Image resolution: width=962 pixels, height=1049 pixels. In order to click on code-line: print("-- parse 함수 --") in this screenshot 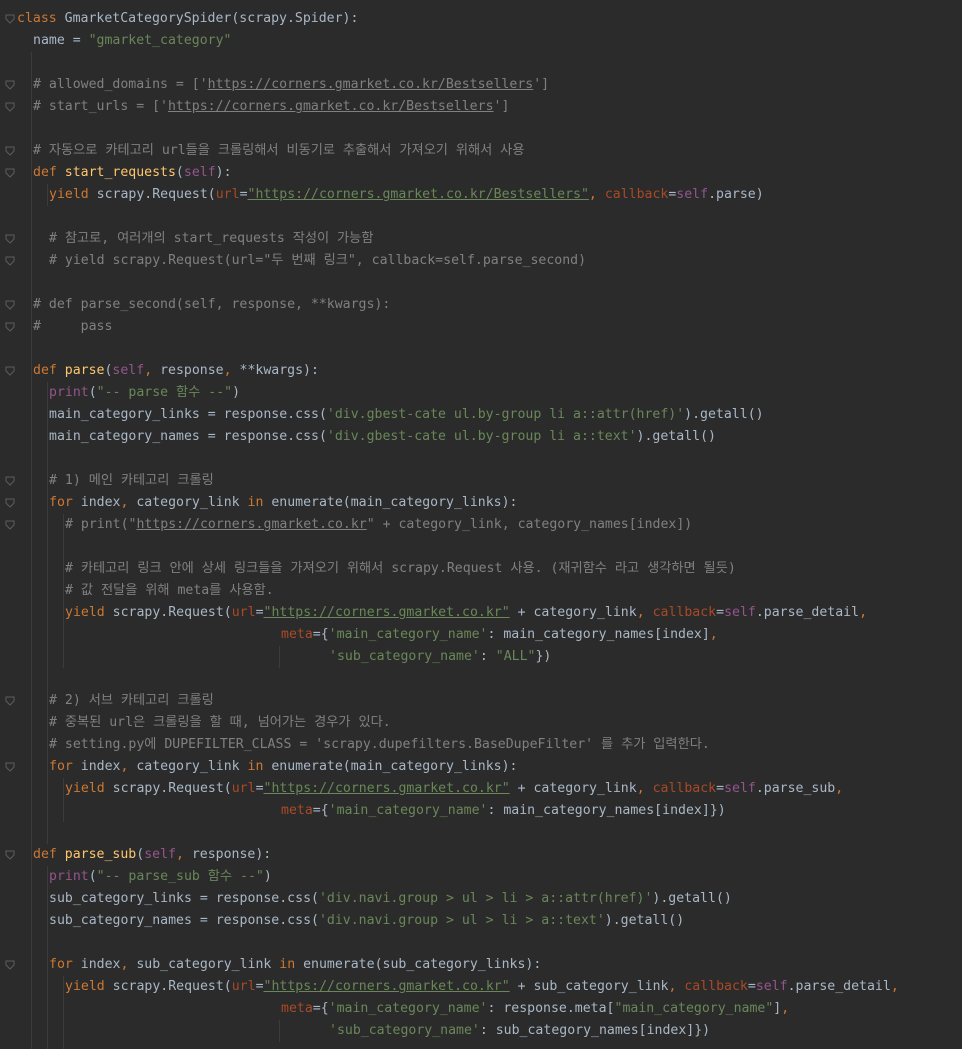, I will do `click(505, 393)`.